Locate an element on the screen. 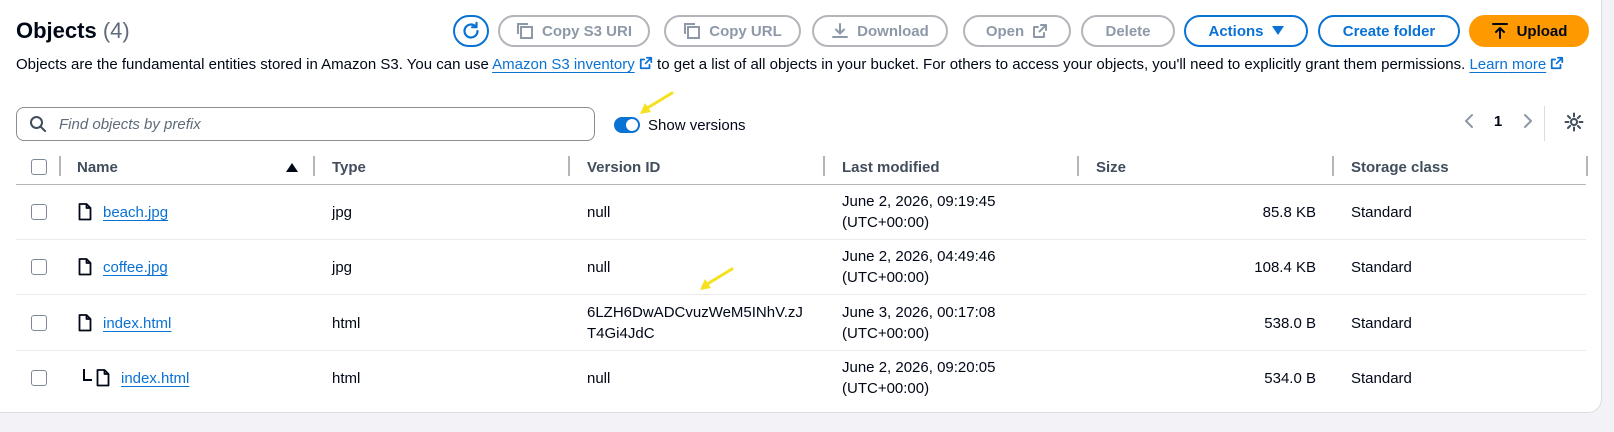 Image resolution: width=1614 pixels, height=432 pixels. create-folder-label: Create folder is located at coordinates (1389, 31).